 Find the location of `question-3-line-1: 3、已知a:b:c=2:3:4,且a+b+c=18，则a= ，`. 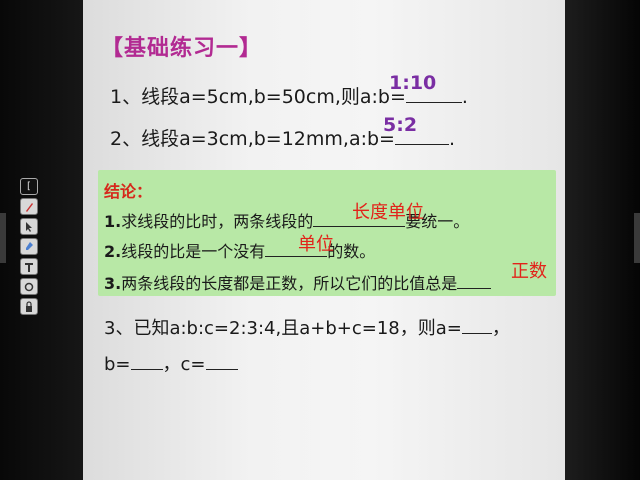

question-3-line-1: 3、已知a:b:c=2:3:4,且a+b+c=18，则a= ， is located at coordinates (307, 327).